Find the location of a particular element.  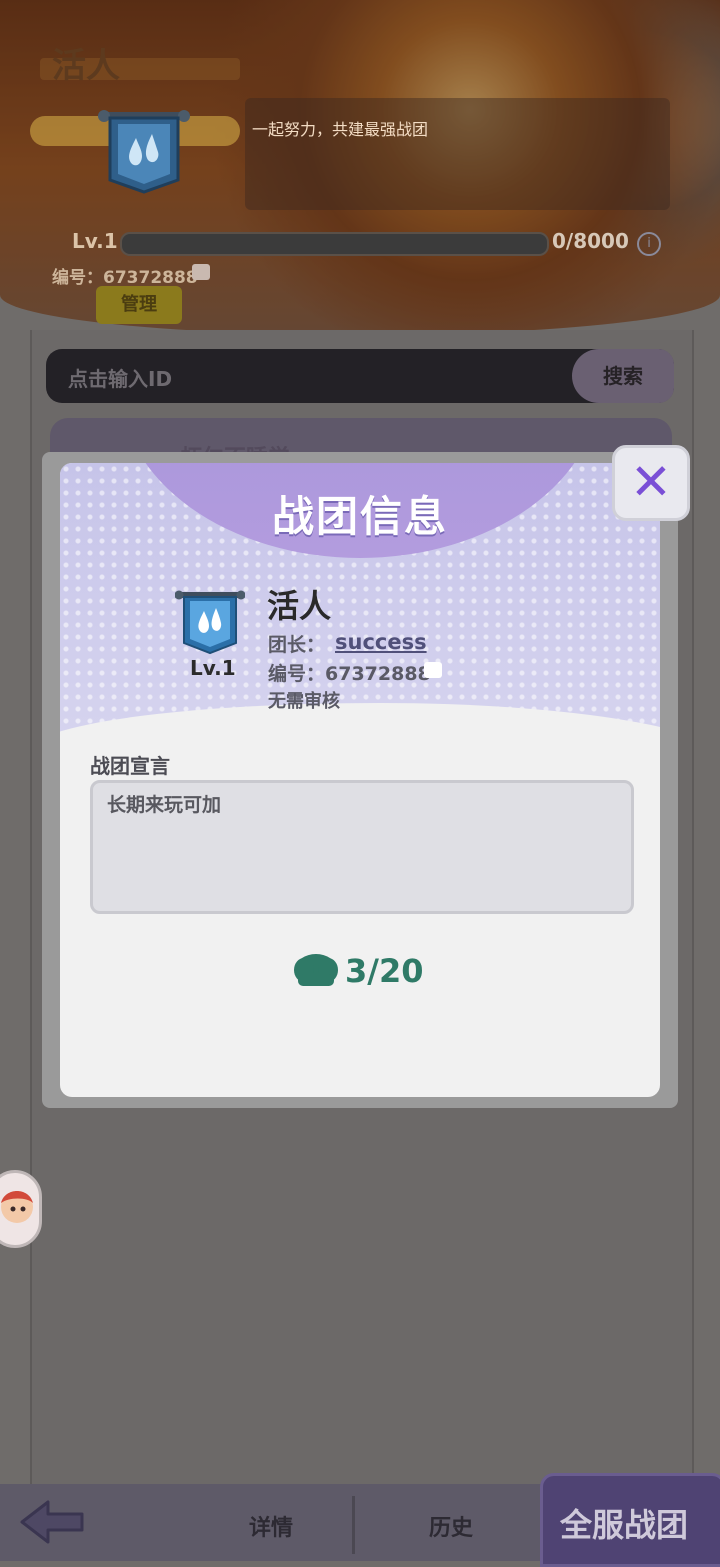

close-button: ✕ is located at coordinates (651, 483).